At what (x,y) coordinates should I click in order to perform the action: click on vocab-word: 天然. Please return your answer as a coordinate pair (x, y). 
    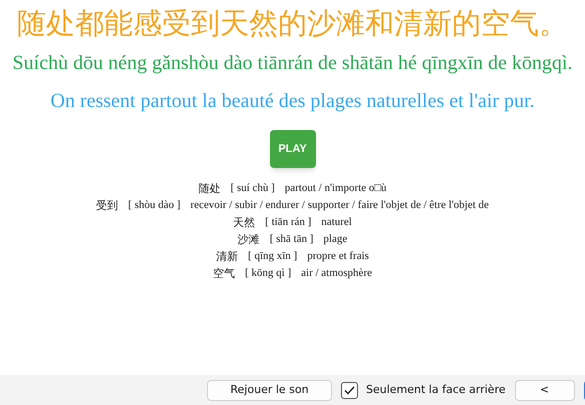
    Looking at the image, I should click on (244, 223).